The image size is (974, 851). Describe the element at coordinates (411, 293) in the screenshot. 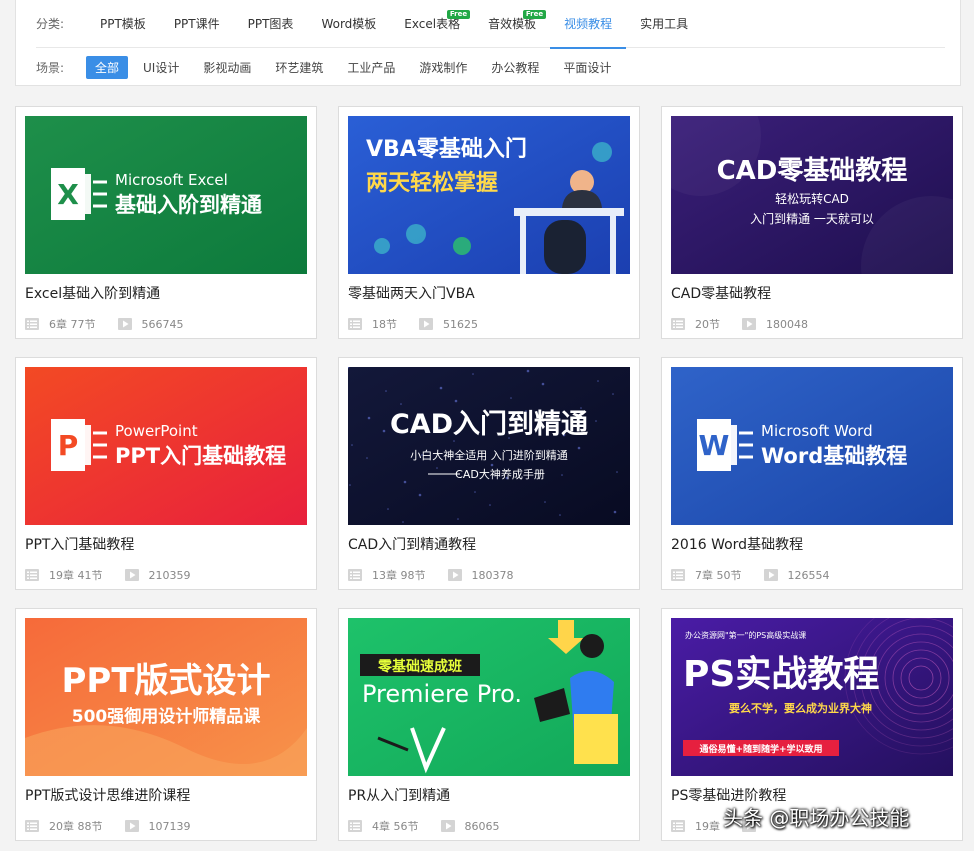

I see `course-title: 零基础两天入门VBA` at that location.